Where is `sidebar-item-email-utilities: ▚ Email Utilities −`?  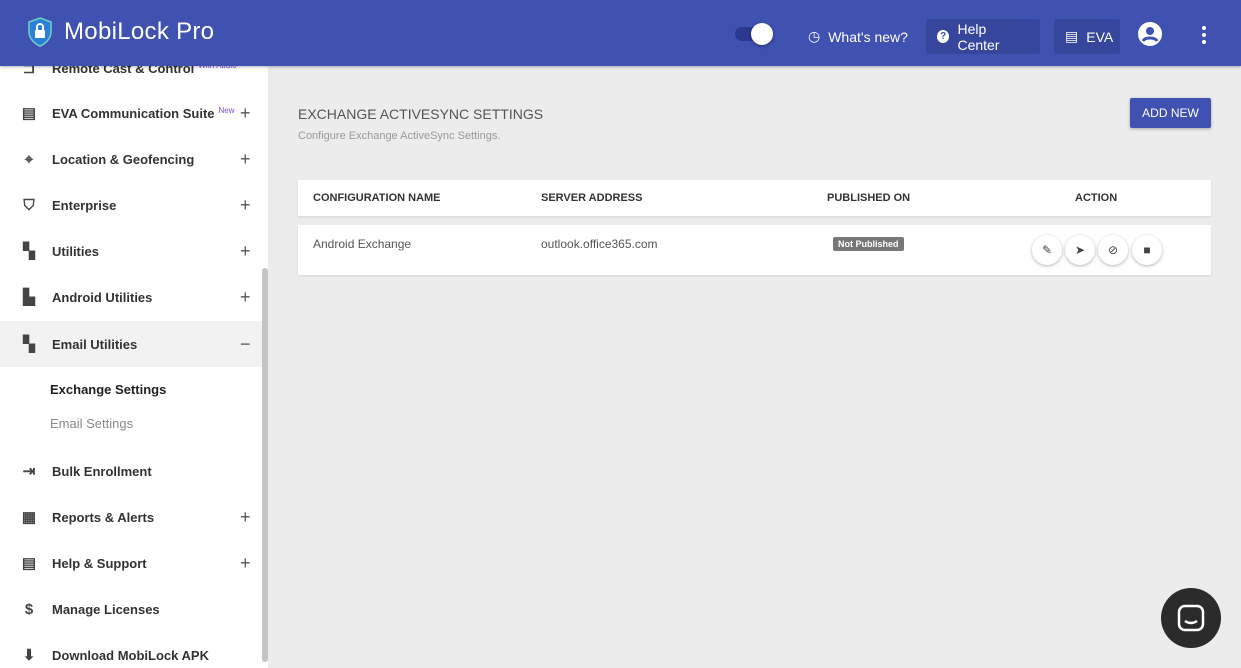 sidebar-item-email-utilities: ▚ Email Utilities − is located at coordinates (131, 344).